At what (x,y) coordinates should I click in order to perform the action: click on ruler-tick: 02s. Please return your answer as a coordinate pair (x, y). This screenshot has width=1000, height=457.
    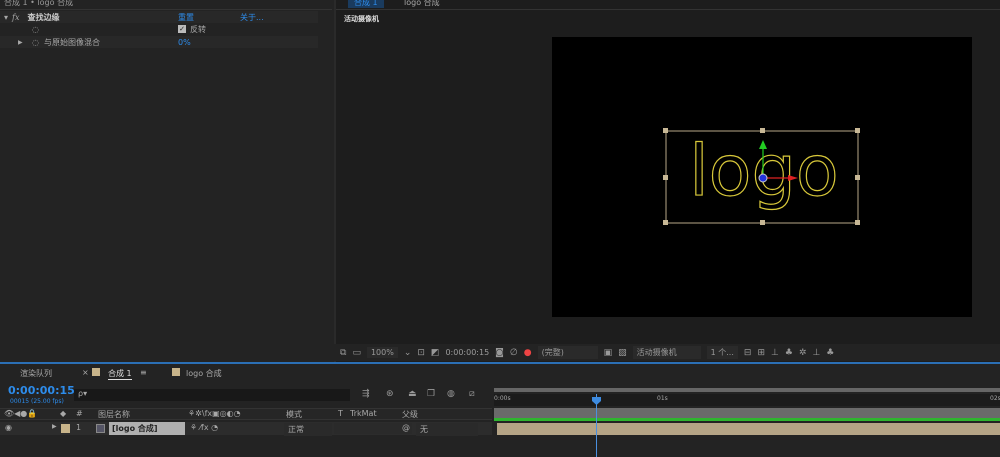
    Looking at the image, I should click on (995, 398).